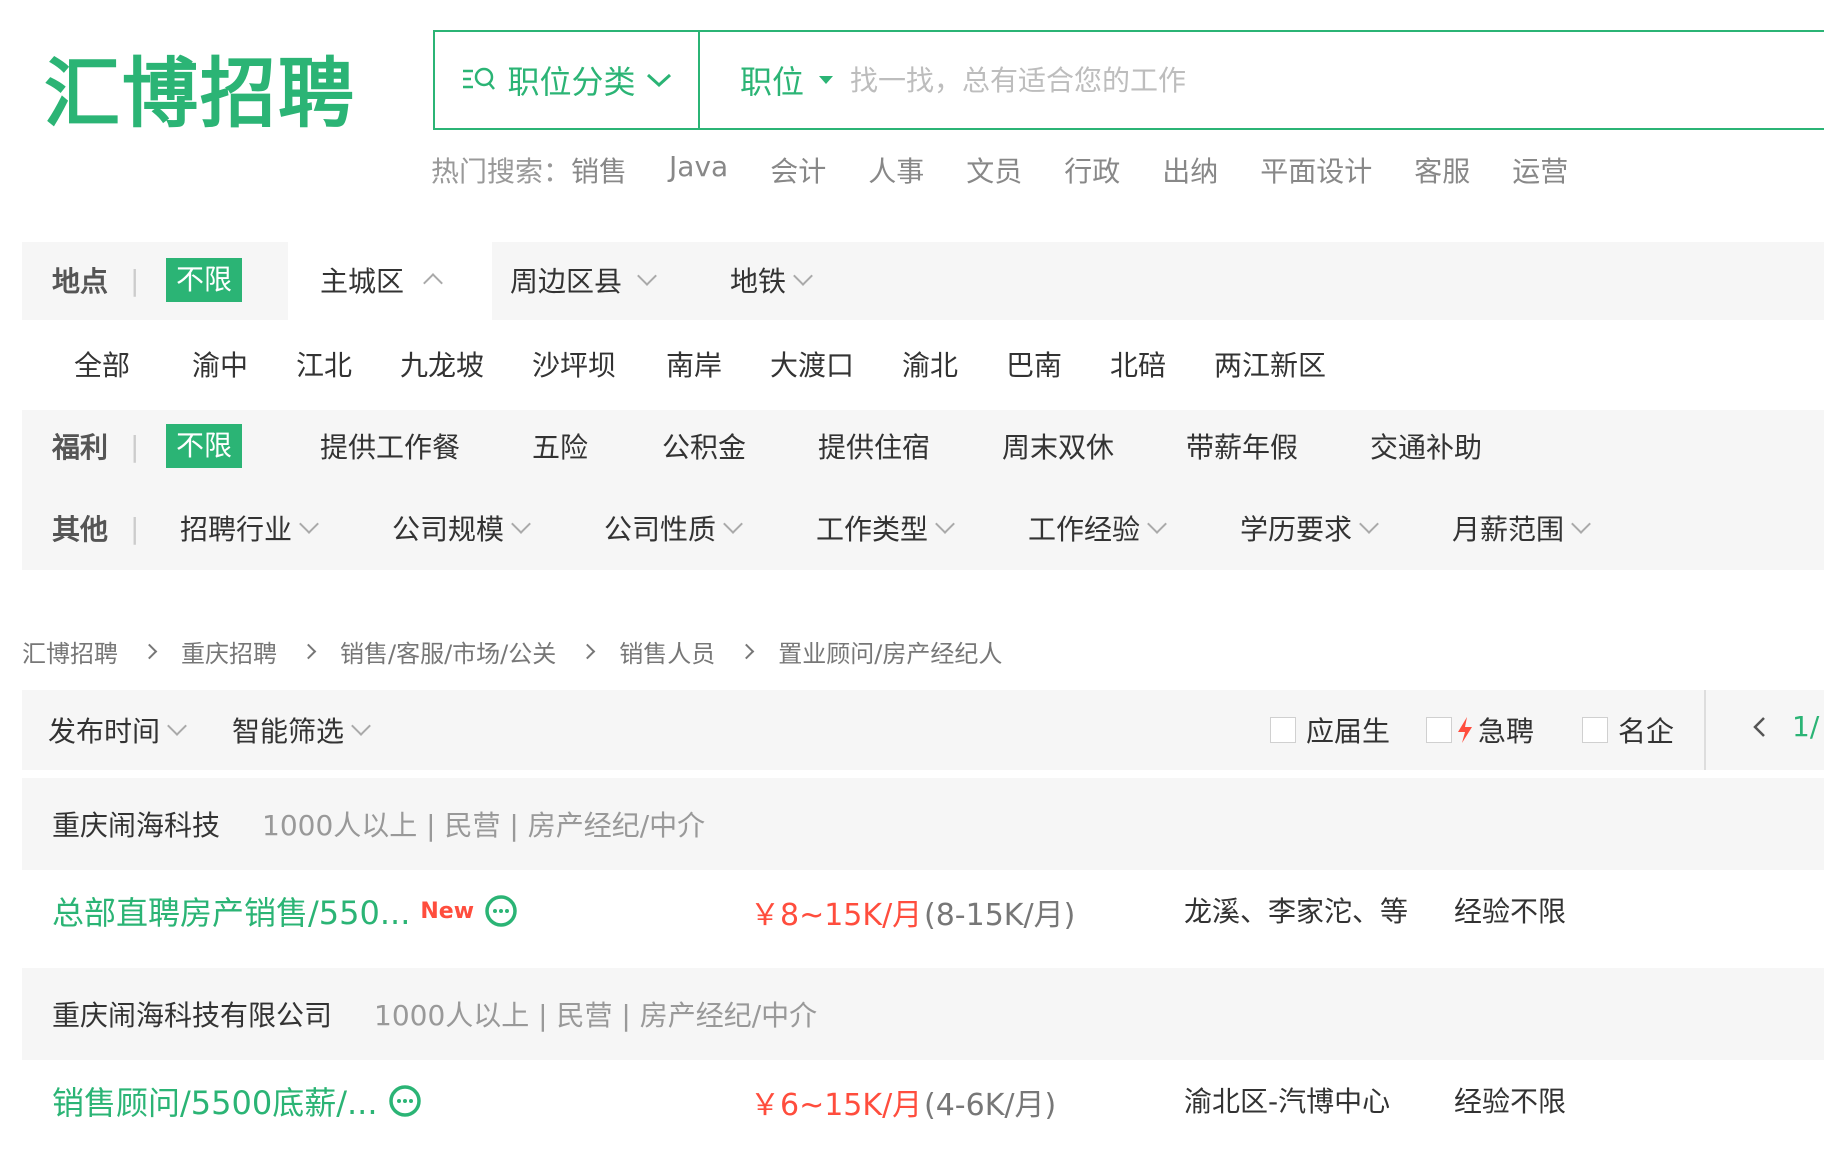  I want to click on filter-label: 工作经验, so click(1084, 529).